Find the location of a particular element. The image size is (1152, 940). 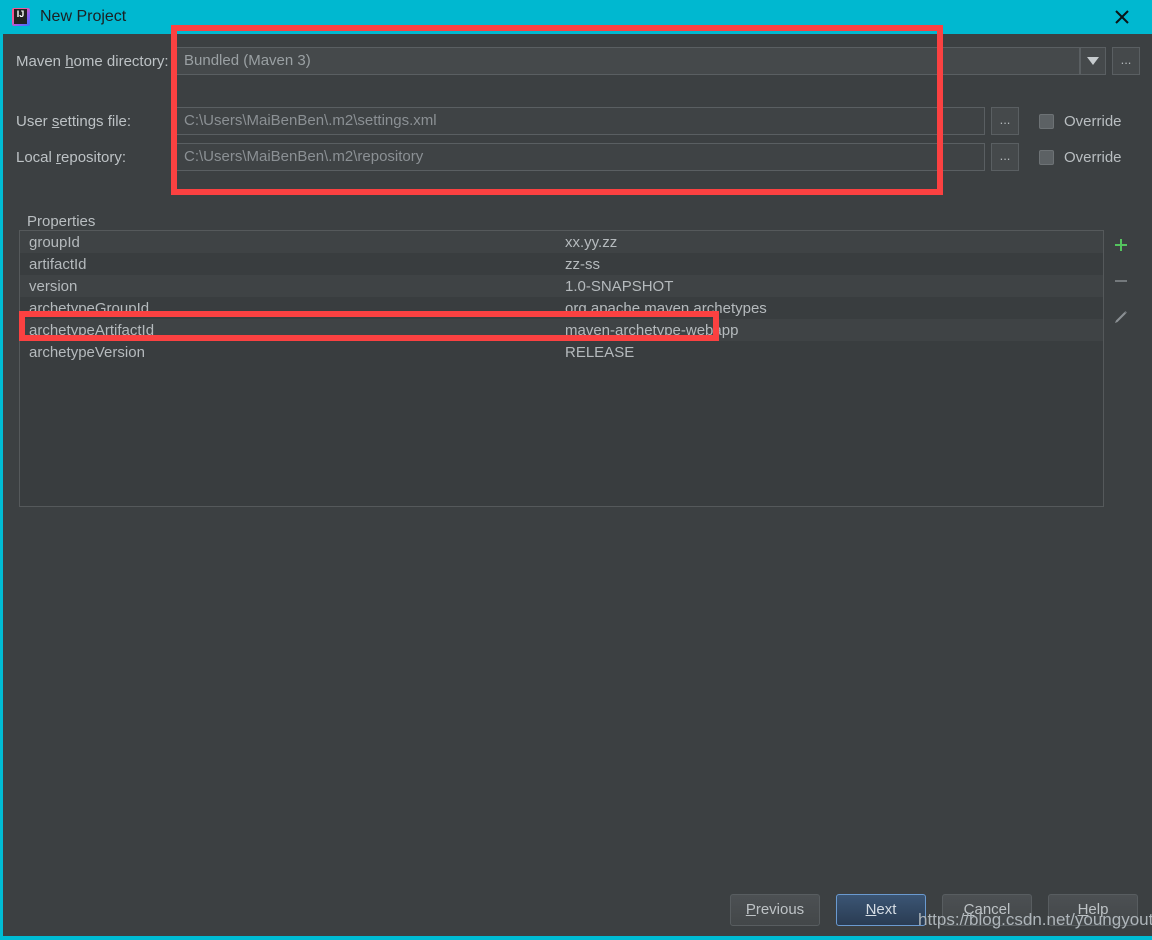

intellij-idea-icon is located at coordinates (21, 17).